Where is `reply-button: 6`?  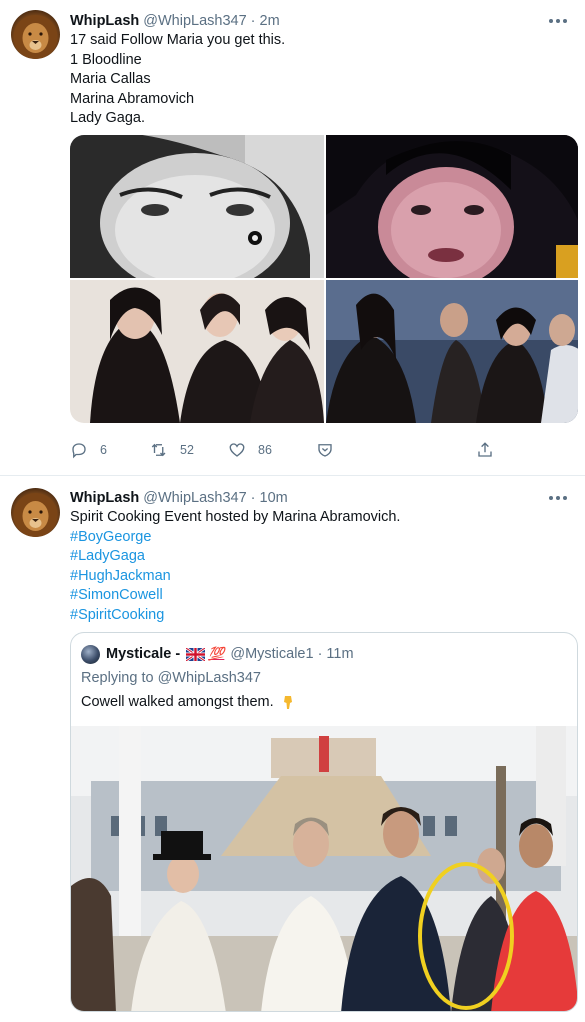
reply-button: 6 is located at coordinates (88, 450).